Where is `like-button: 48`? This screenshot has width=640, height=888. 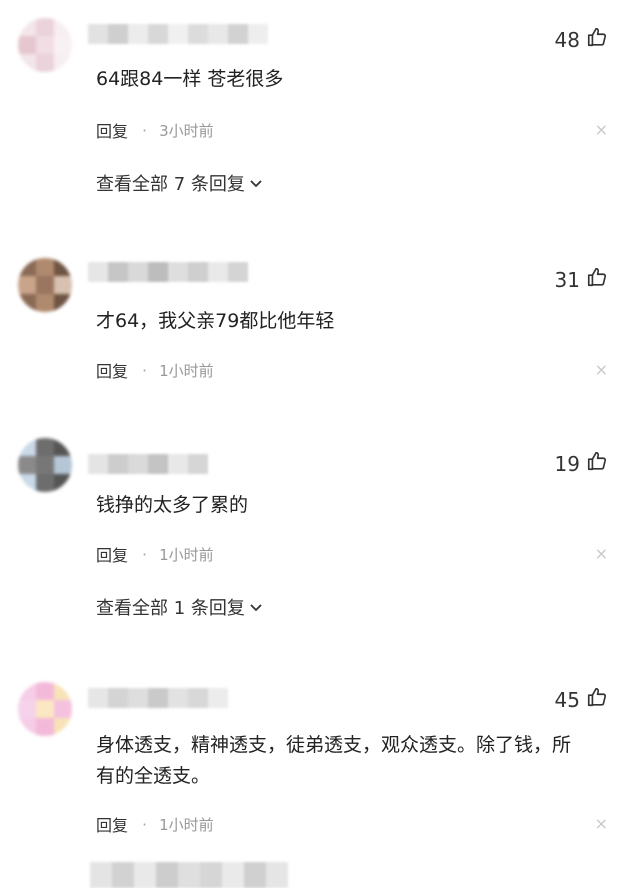 like-button: 48 is located at coordinates (581, 39).